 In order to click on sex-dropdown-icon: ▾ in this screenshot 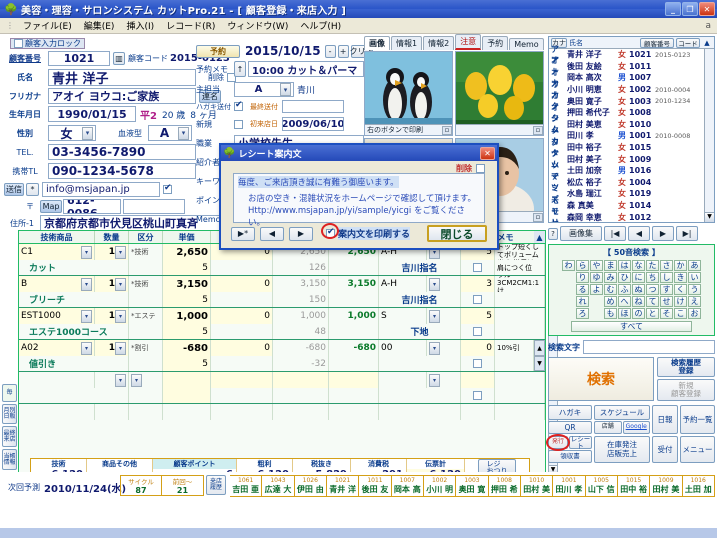, I will do `click(87, 133)`.